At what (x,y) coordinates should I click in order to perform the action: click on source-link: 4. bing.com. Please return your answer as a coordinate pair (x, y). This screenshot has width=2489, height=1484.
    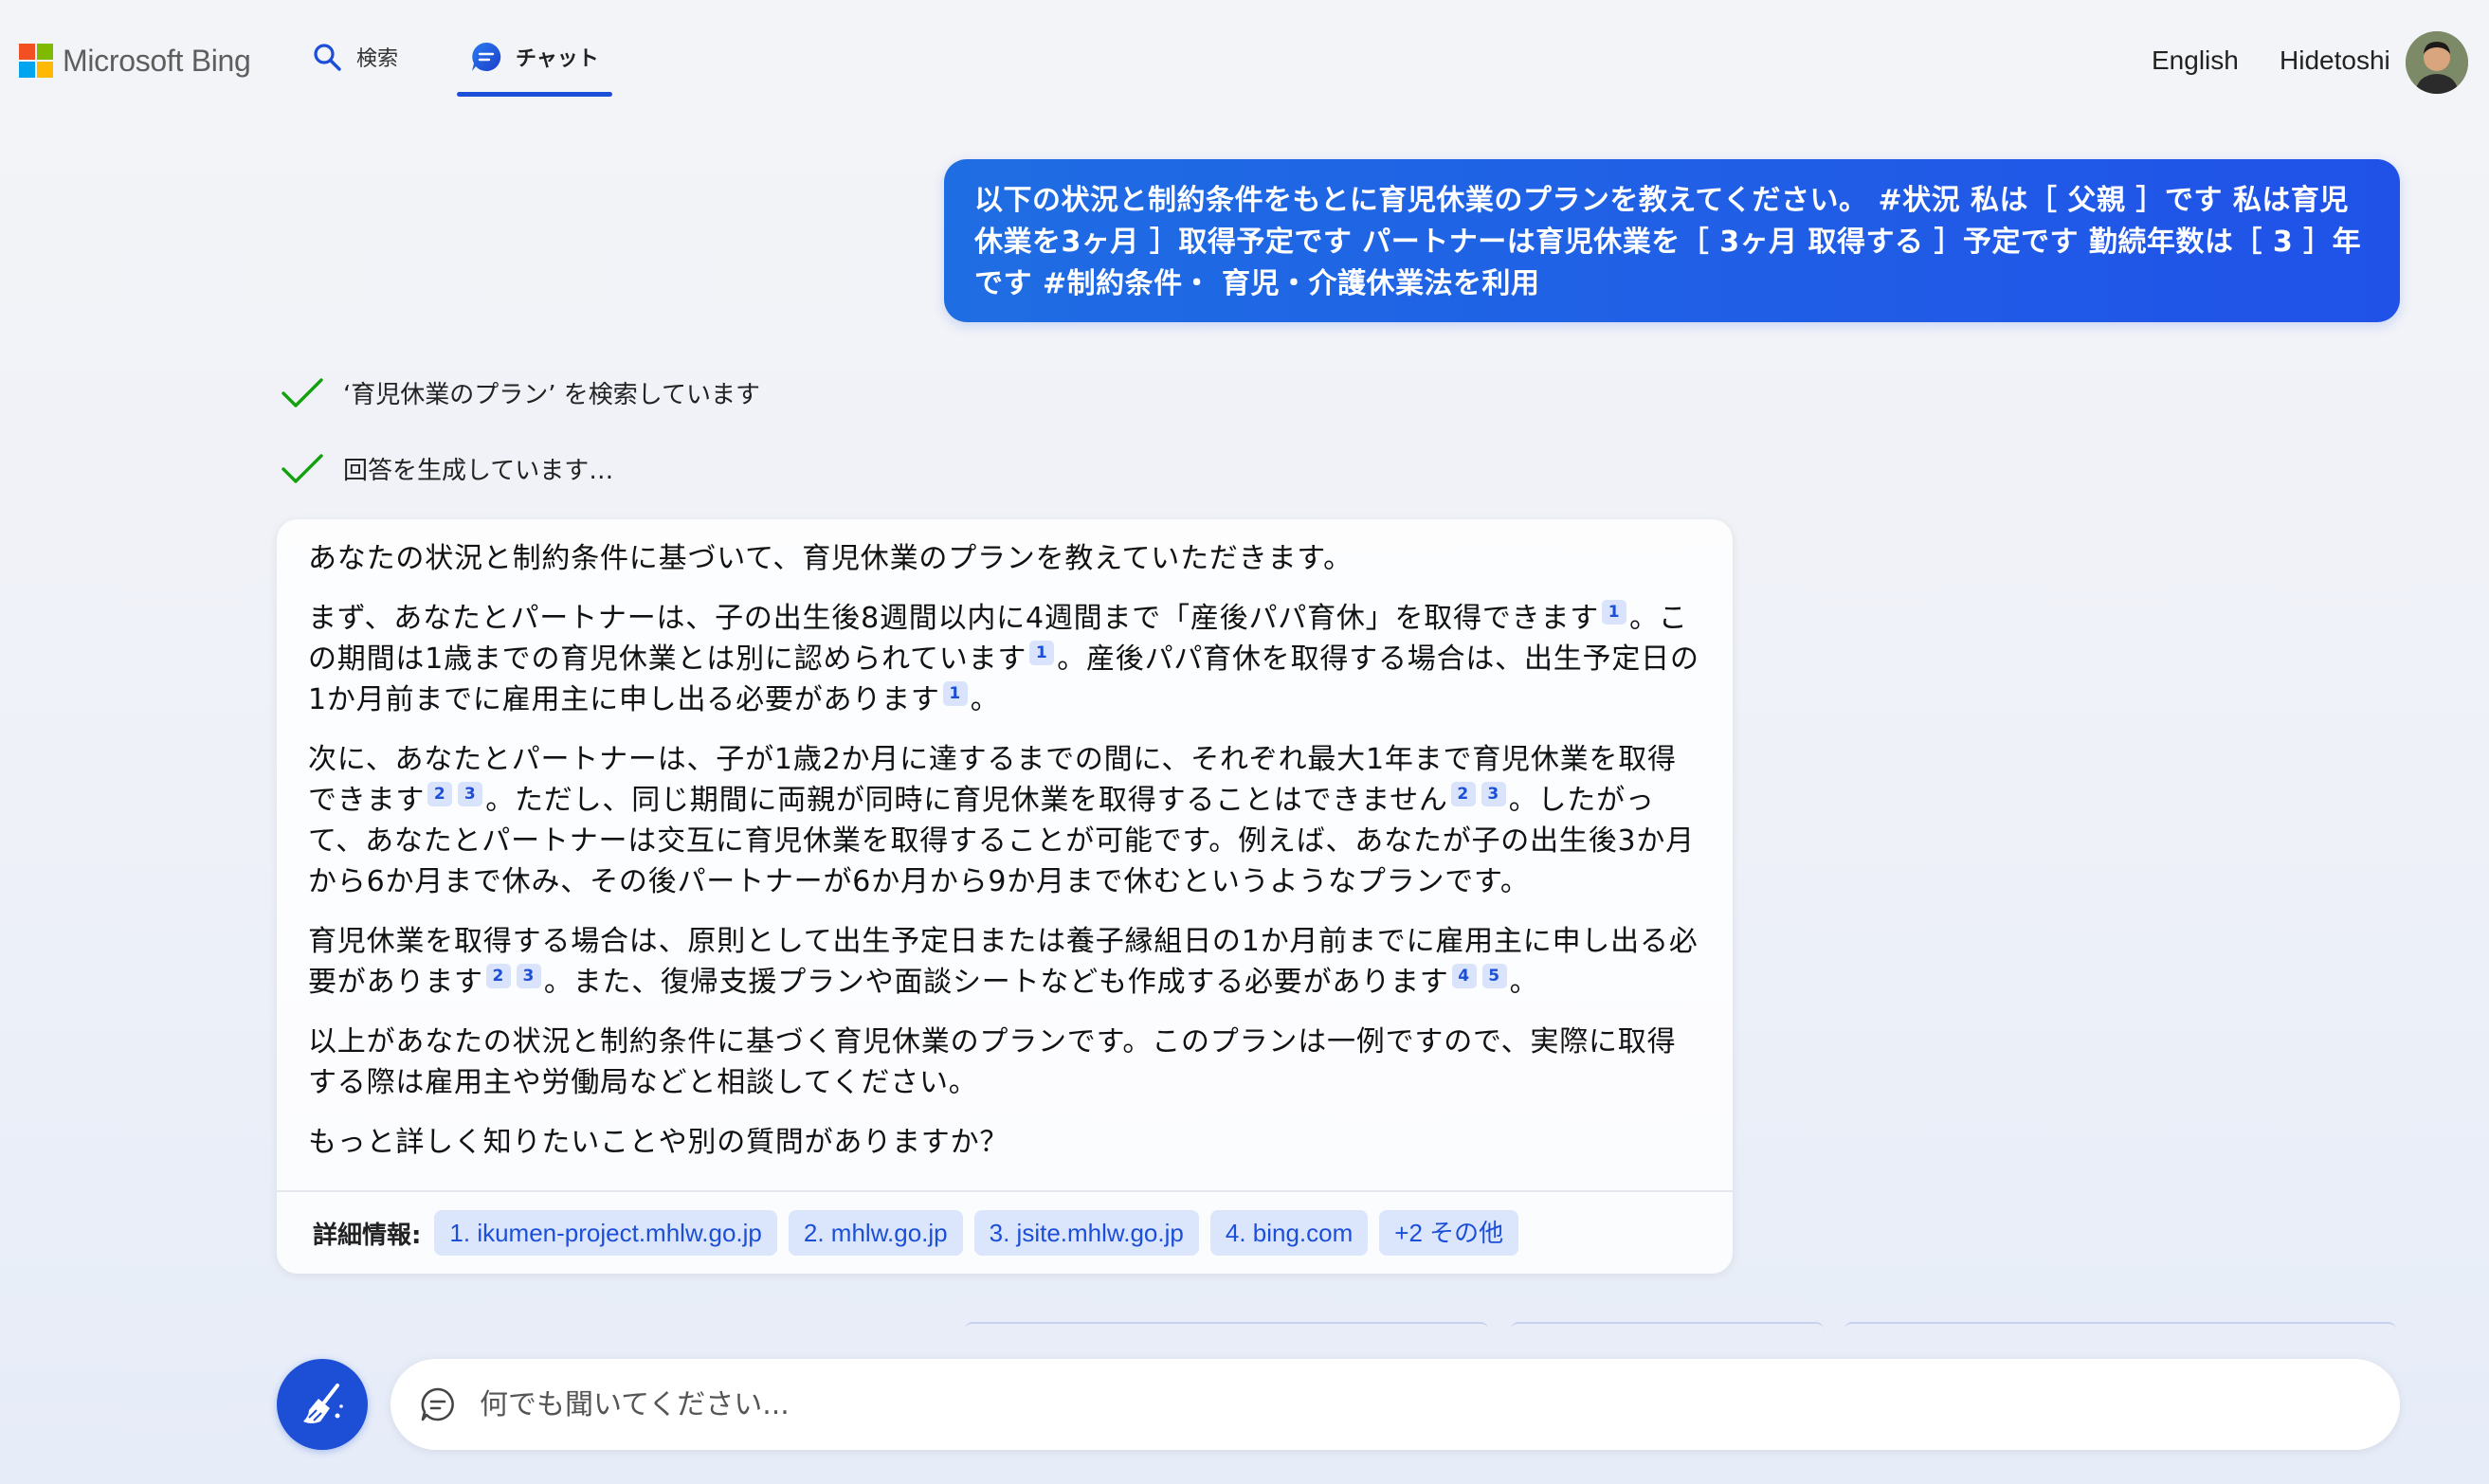
    Looking at the image, I should click on (1289, 1233).